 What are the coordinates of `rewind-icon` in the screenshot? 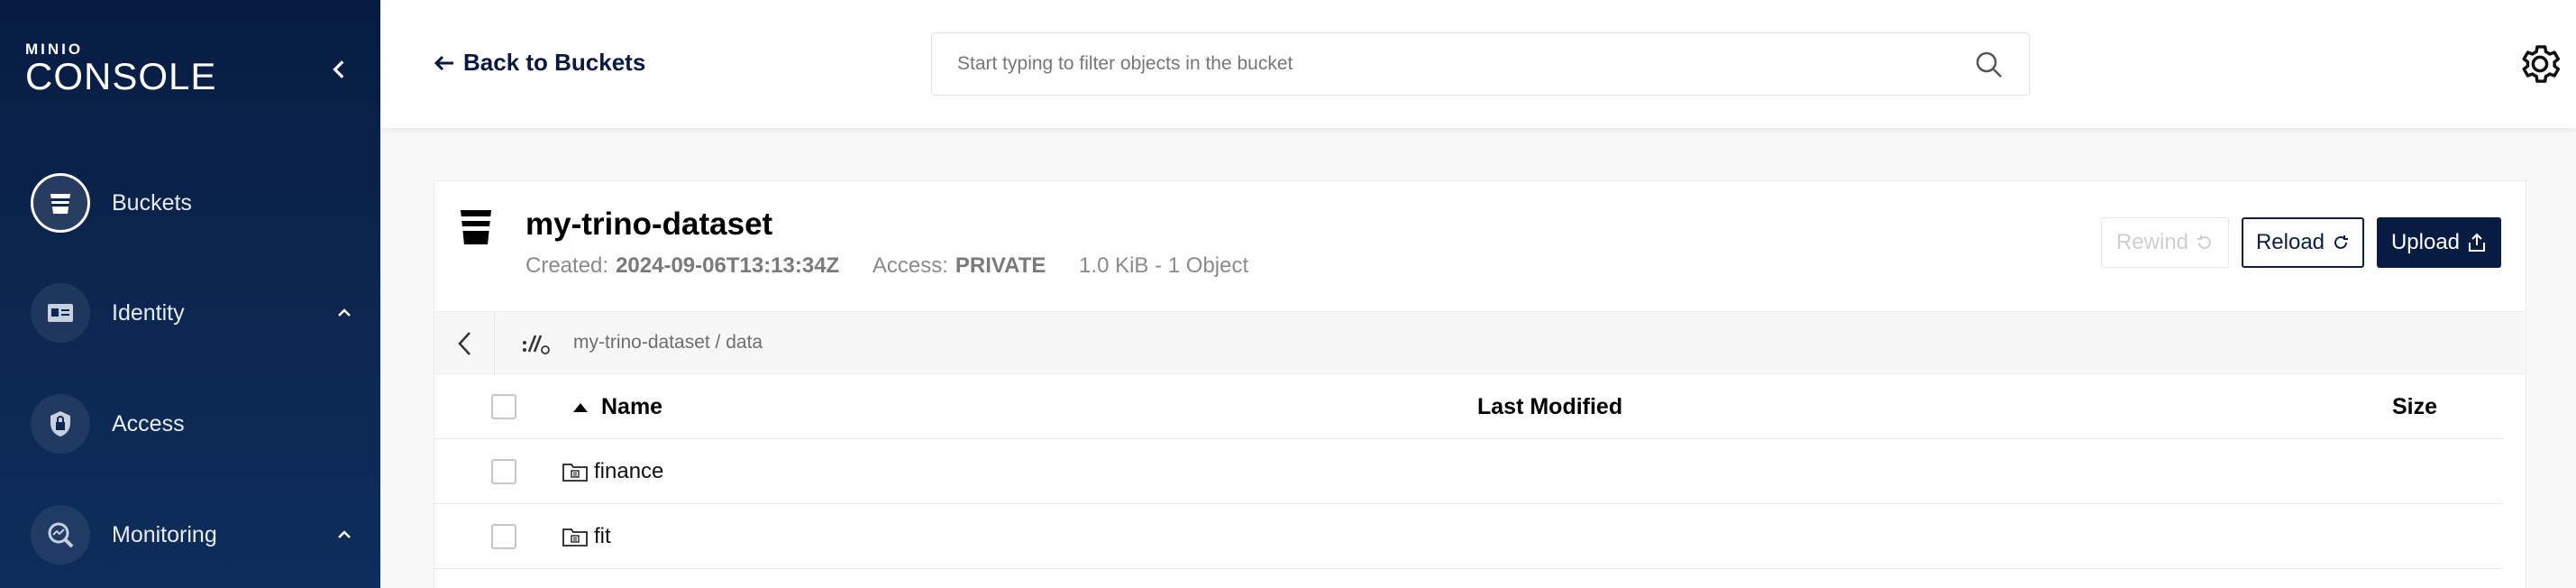 It's located at (2204, 242).